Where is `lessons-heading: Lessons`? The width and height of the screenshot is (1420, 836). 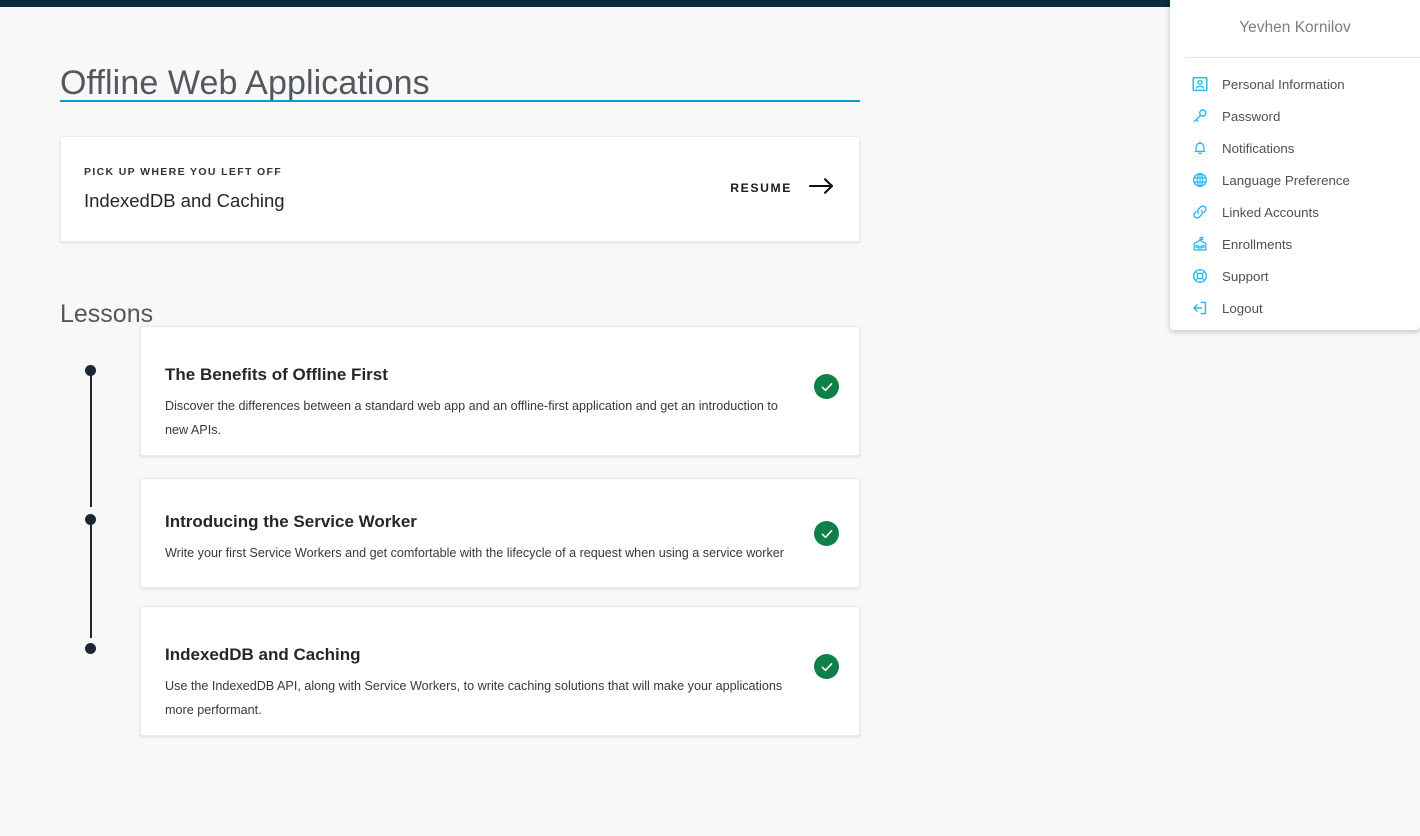
lessons-heading: Lessons is located at coordinates (107, 313).